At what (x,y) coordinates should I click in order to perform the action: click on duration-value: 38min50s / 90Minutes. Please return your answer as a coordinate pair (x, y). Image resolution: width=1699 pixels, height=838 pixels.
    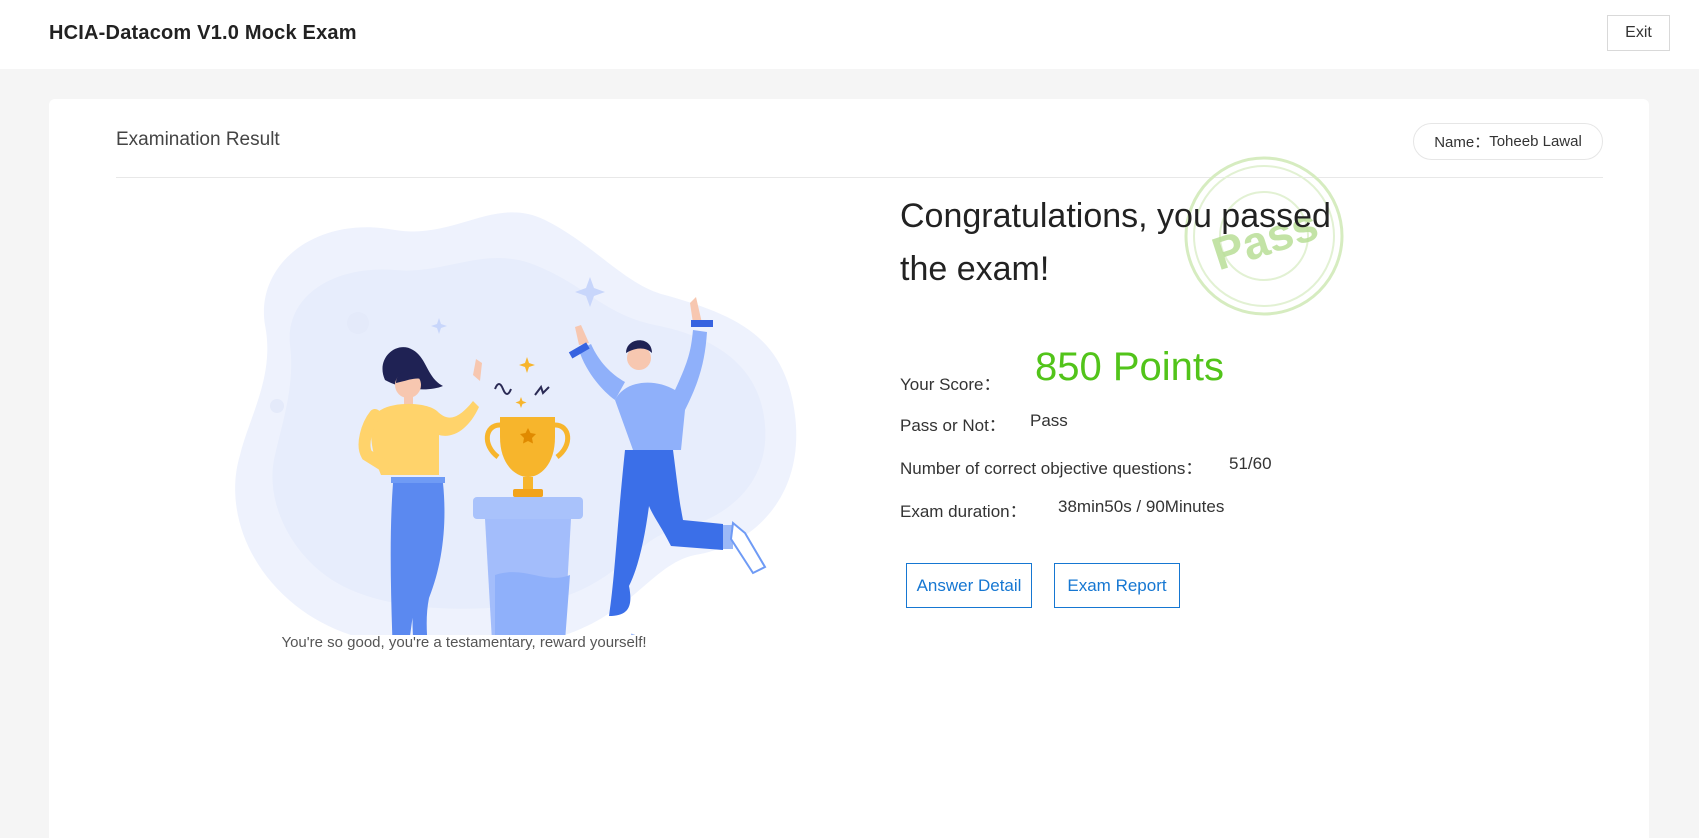
    Looking at the image, I should click on (1141, 506).